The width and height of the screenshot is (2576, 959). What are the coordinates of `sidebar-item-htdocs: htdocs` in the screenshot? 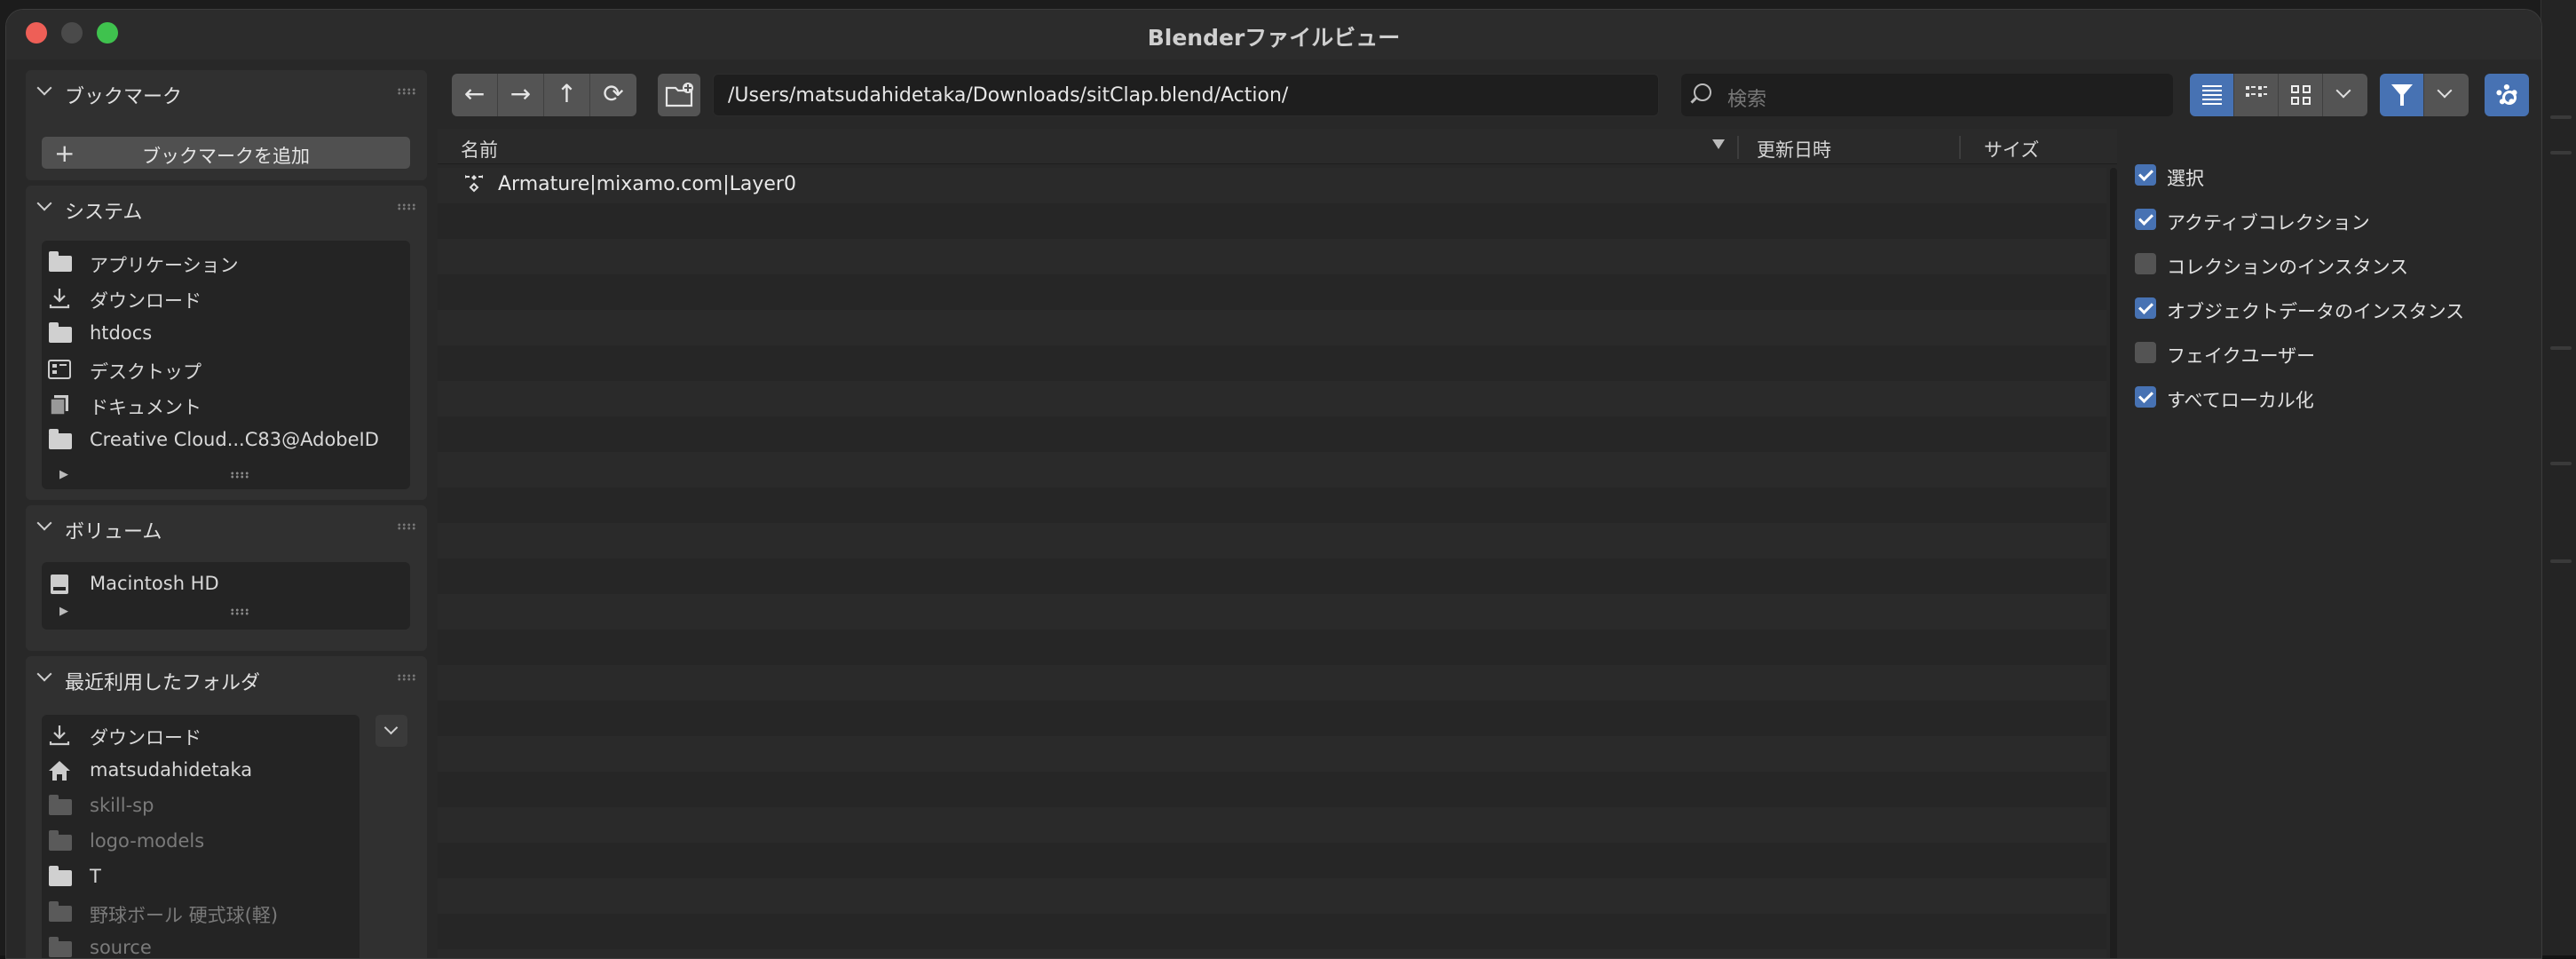 It's located at (221, 333).